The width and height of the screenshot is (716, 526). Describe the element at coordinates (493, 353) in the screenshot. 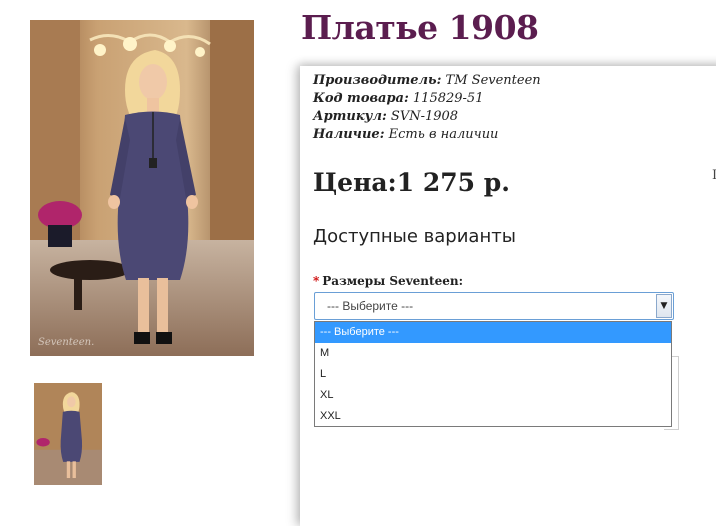

I see `size-option-m: M` at that location.